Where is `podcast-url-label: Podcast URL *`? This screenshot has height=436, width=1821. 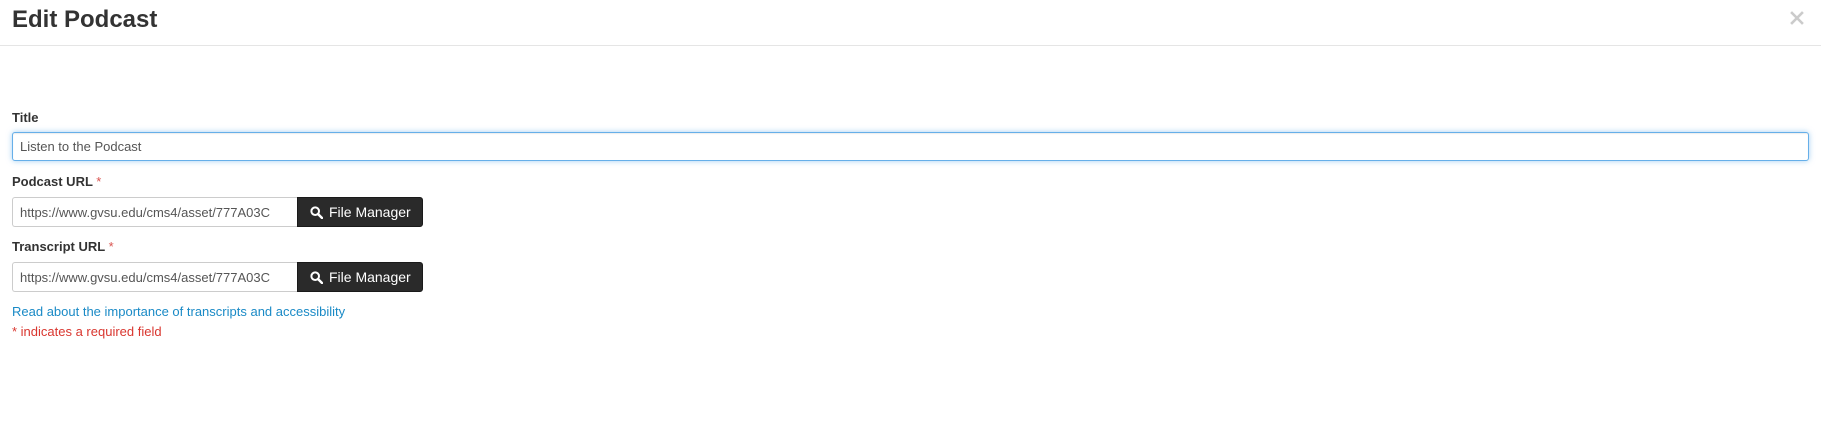 podcast-url-label: Podcast URL * is located at coordinates (56, 182).